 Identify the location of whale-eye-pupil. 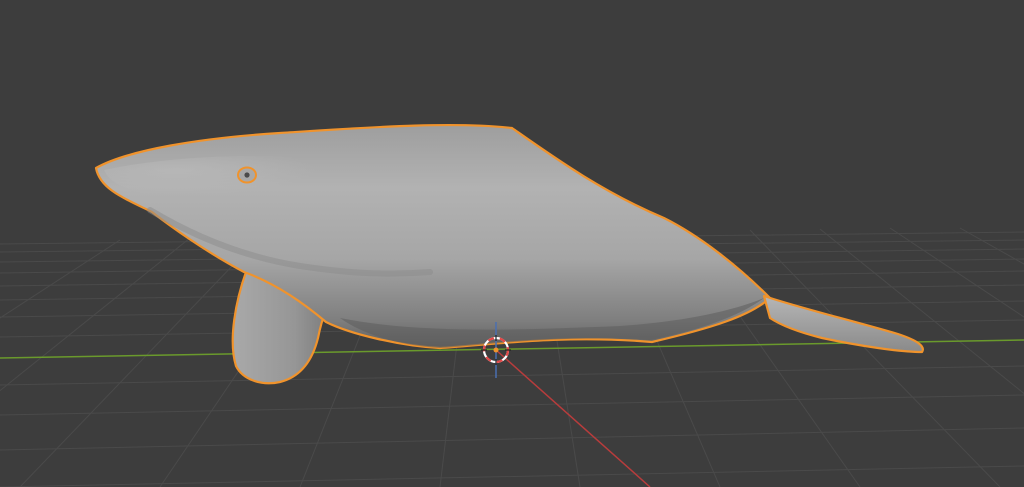
(247, 175).